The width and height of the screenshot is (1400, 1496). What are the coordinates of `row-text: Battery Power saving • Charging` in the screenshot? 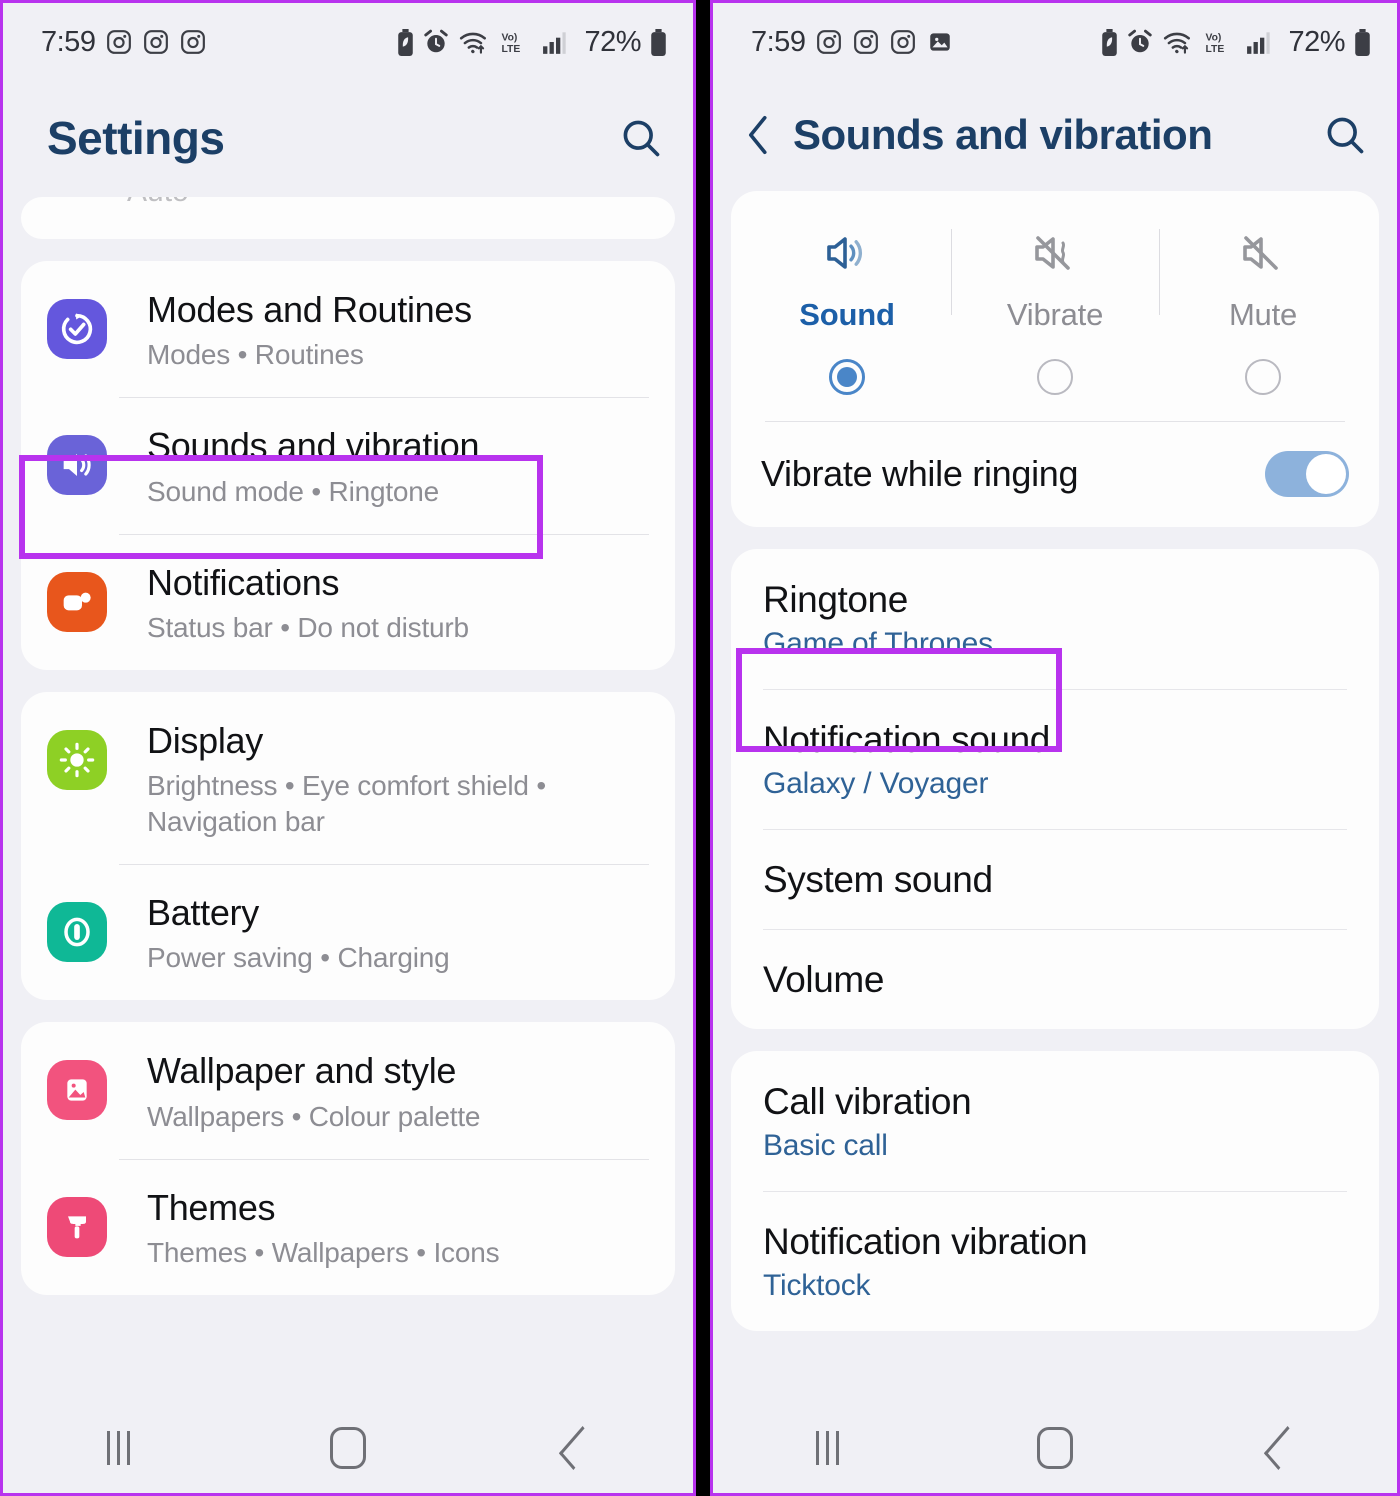 It's located at (398, 933).